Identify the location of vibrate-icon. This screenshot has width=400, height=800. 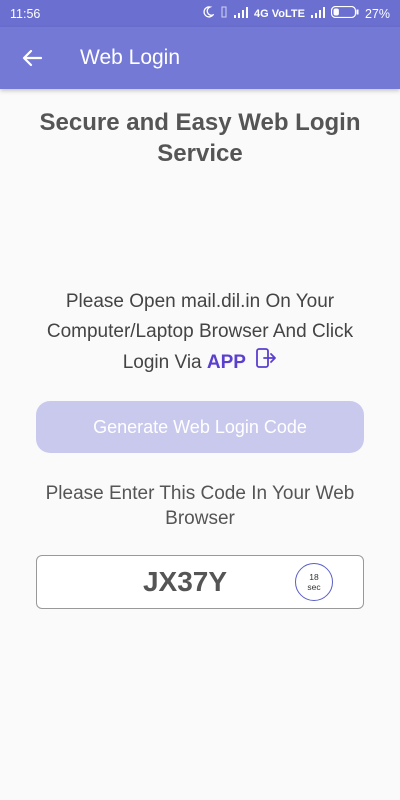
(224, 13).